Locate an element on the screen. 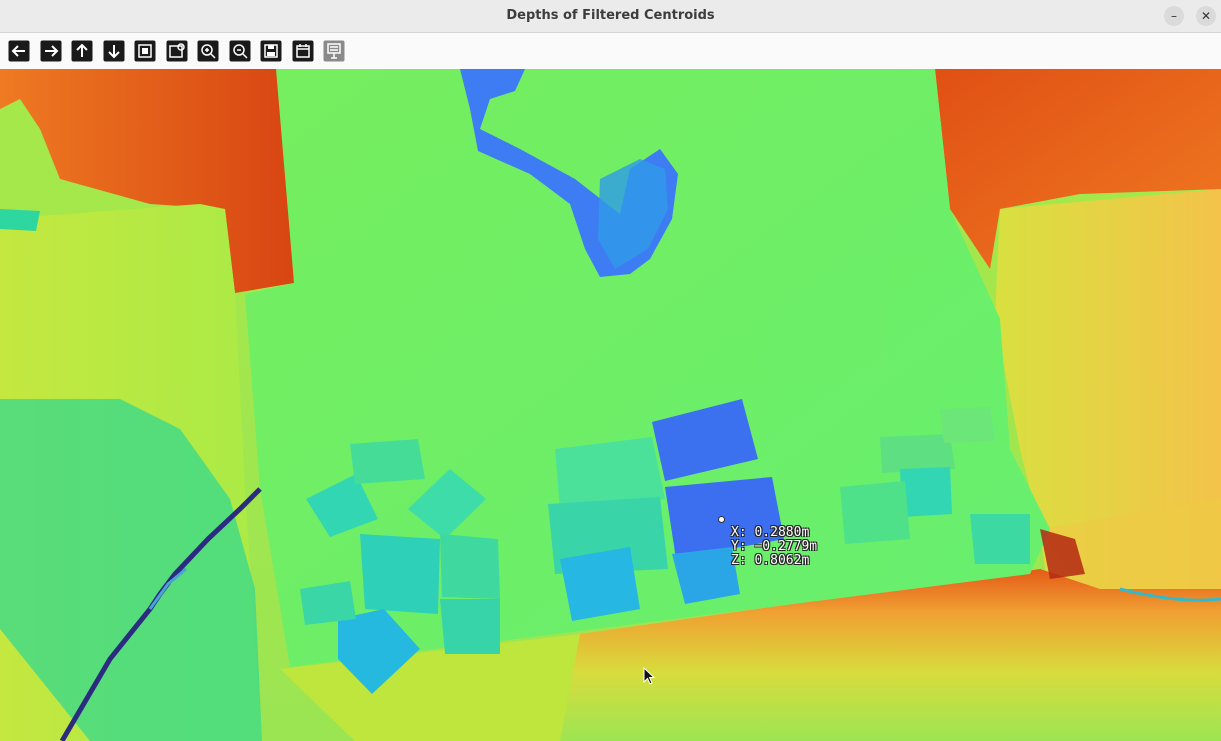  fit-image-icon is located at coordinates (145, 51).